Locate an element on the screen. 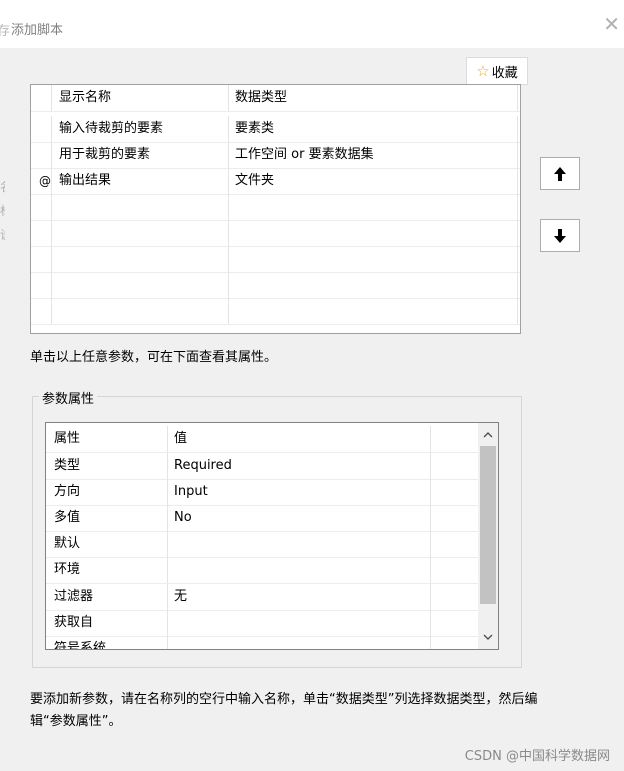  move-down-button is located at coordinates (560, 235).